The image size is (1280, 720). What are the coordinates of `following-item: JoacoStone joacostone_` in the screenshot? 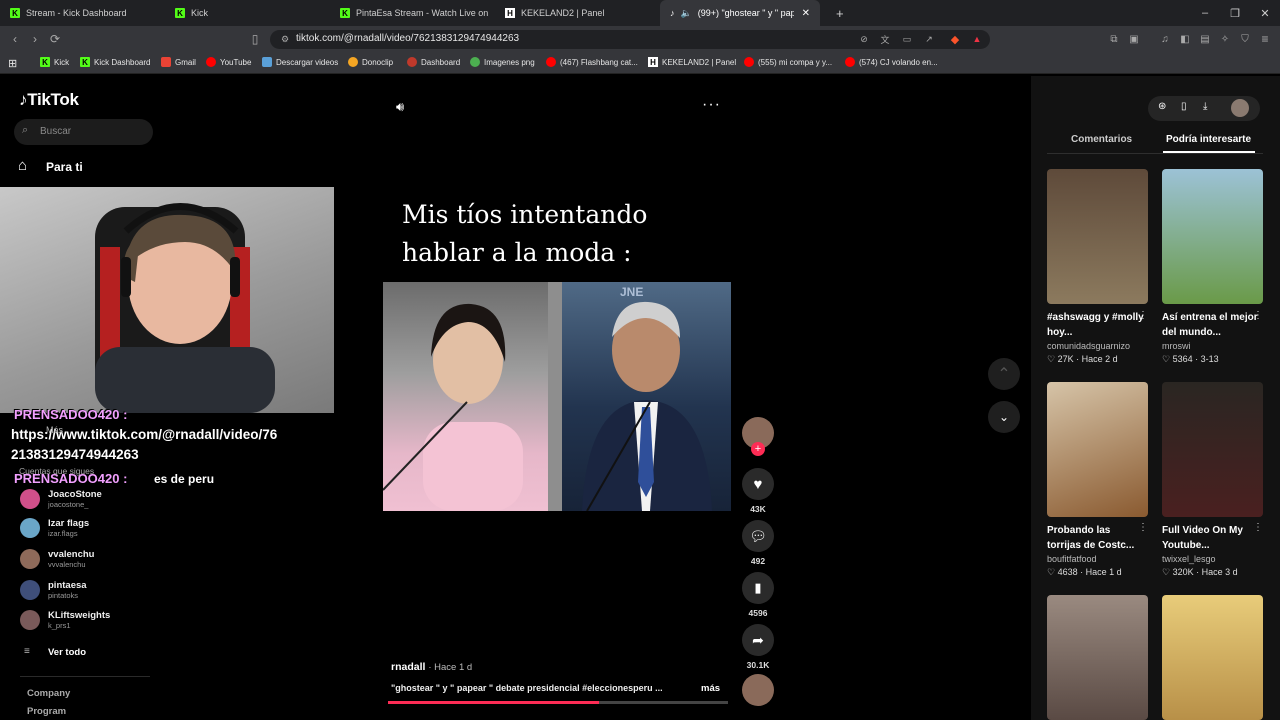 It's located at (61, 499).